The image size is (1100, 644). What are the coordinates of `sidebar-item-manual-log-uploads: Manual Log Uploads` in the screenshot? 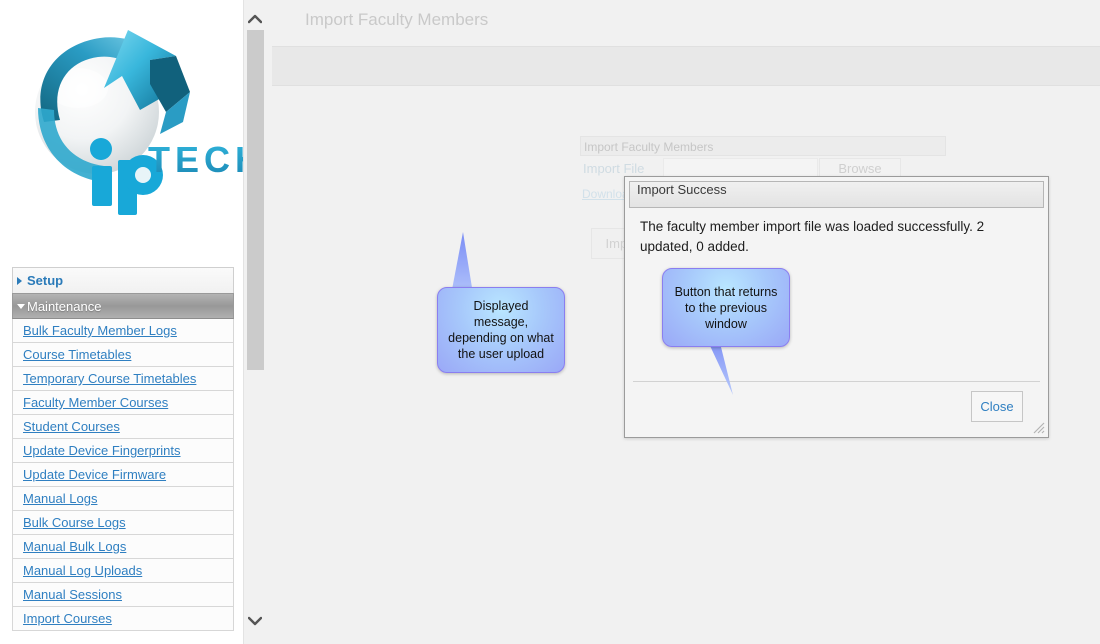 It's located at (123, 571).